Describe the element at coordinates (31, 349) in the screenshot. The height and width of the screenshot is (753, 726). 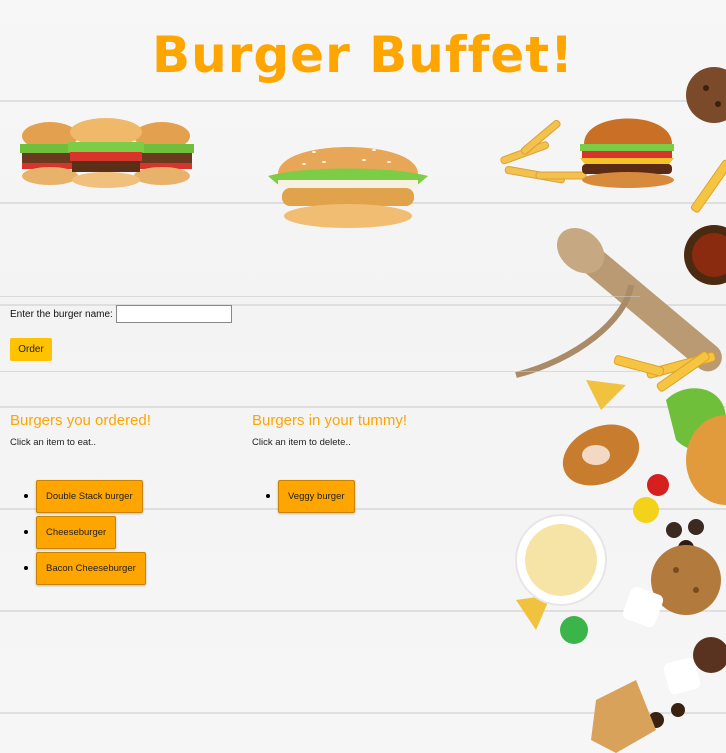
I see `order-button: Order` at that location.